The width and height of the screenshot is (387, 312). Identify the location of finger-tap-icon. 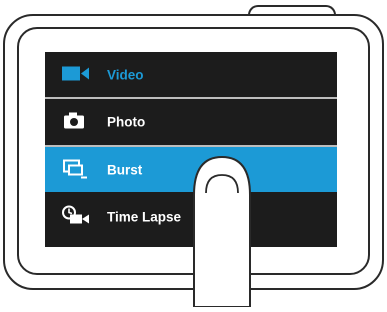
(222, 227).